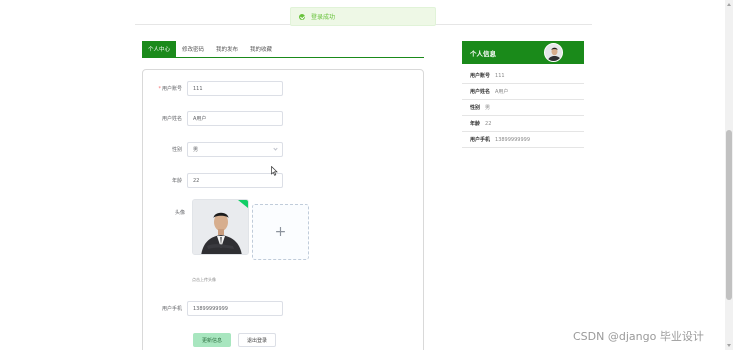  I want to click on age-row: 年龄 22, so click(213, 180).